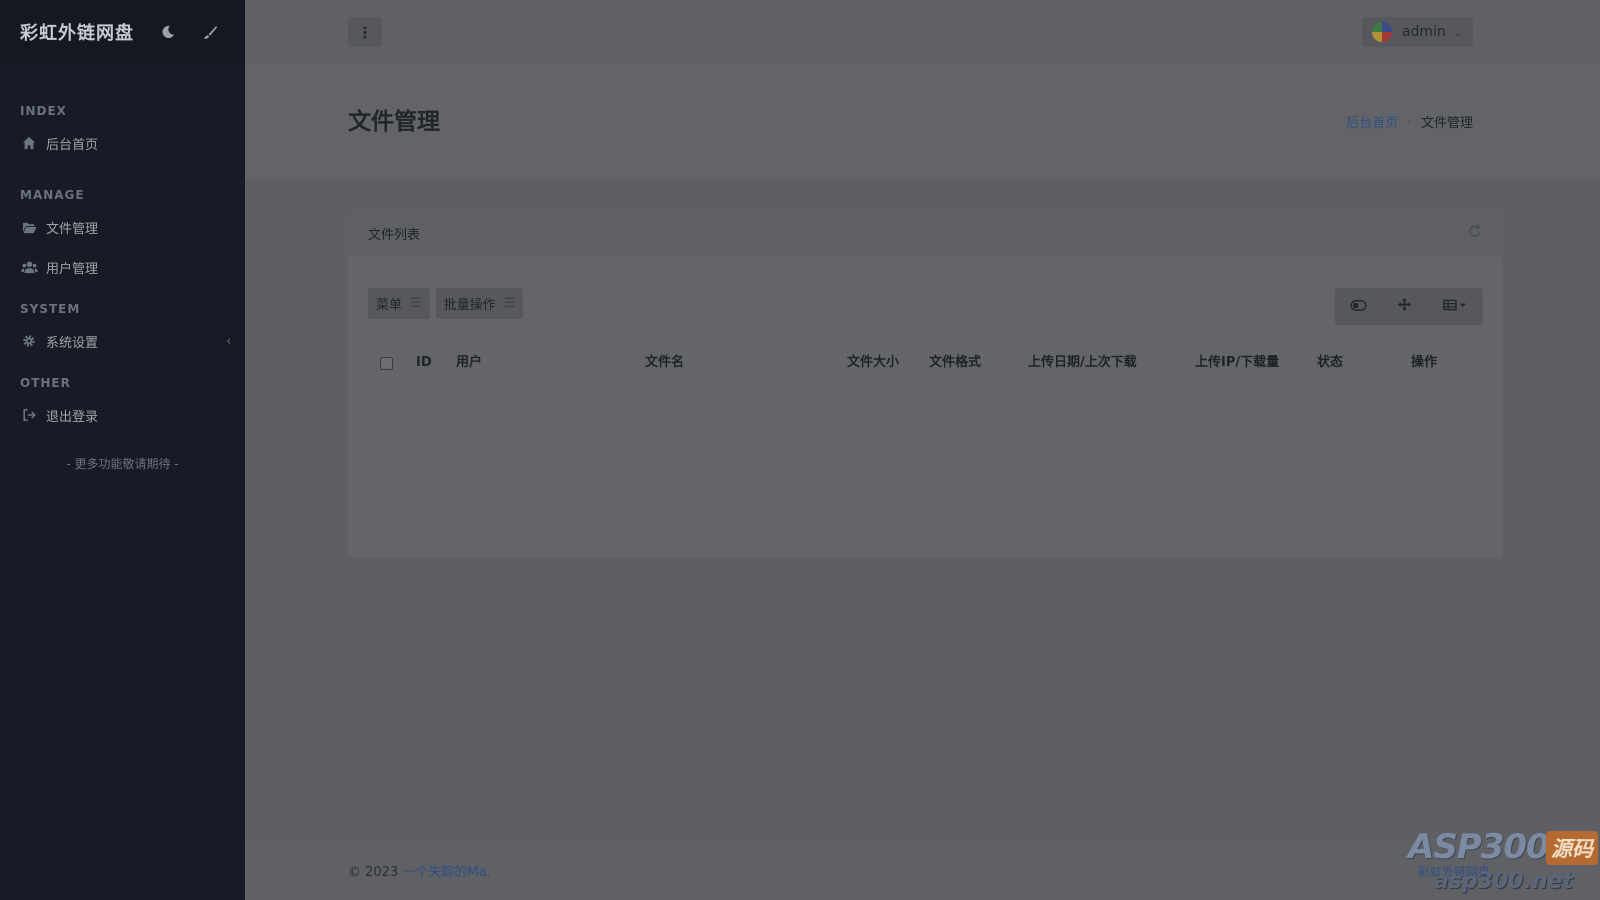  I want to click on move-button, so click(1404, 306).